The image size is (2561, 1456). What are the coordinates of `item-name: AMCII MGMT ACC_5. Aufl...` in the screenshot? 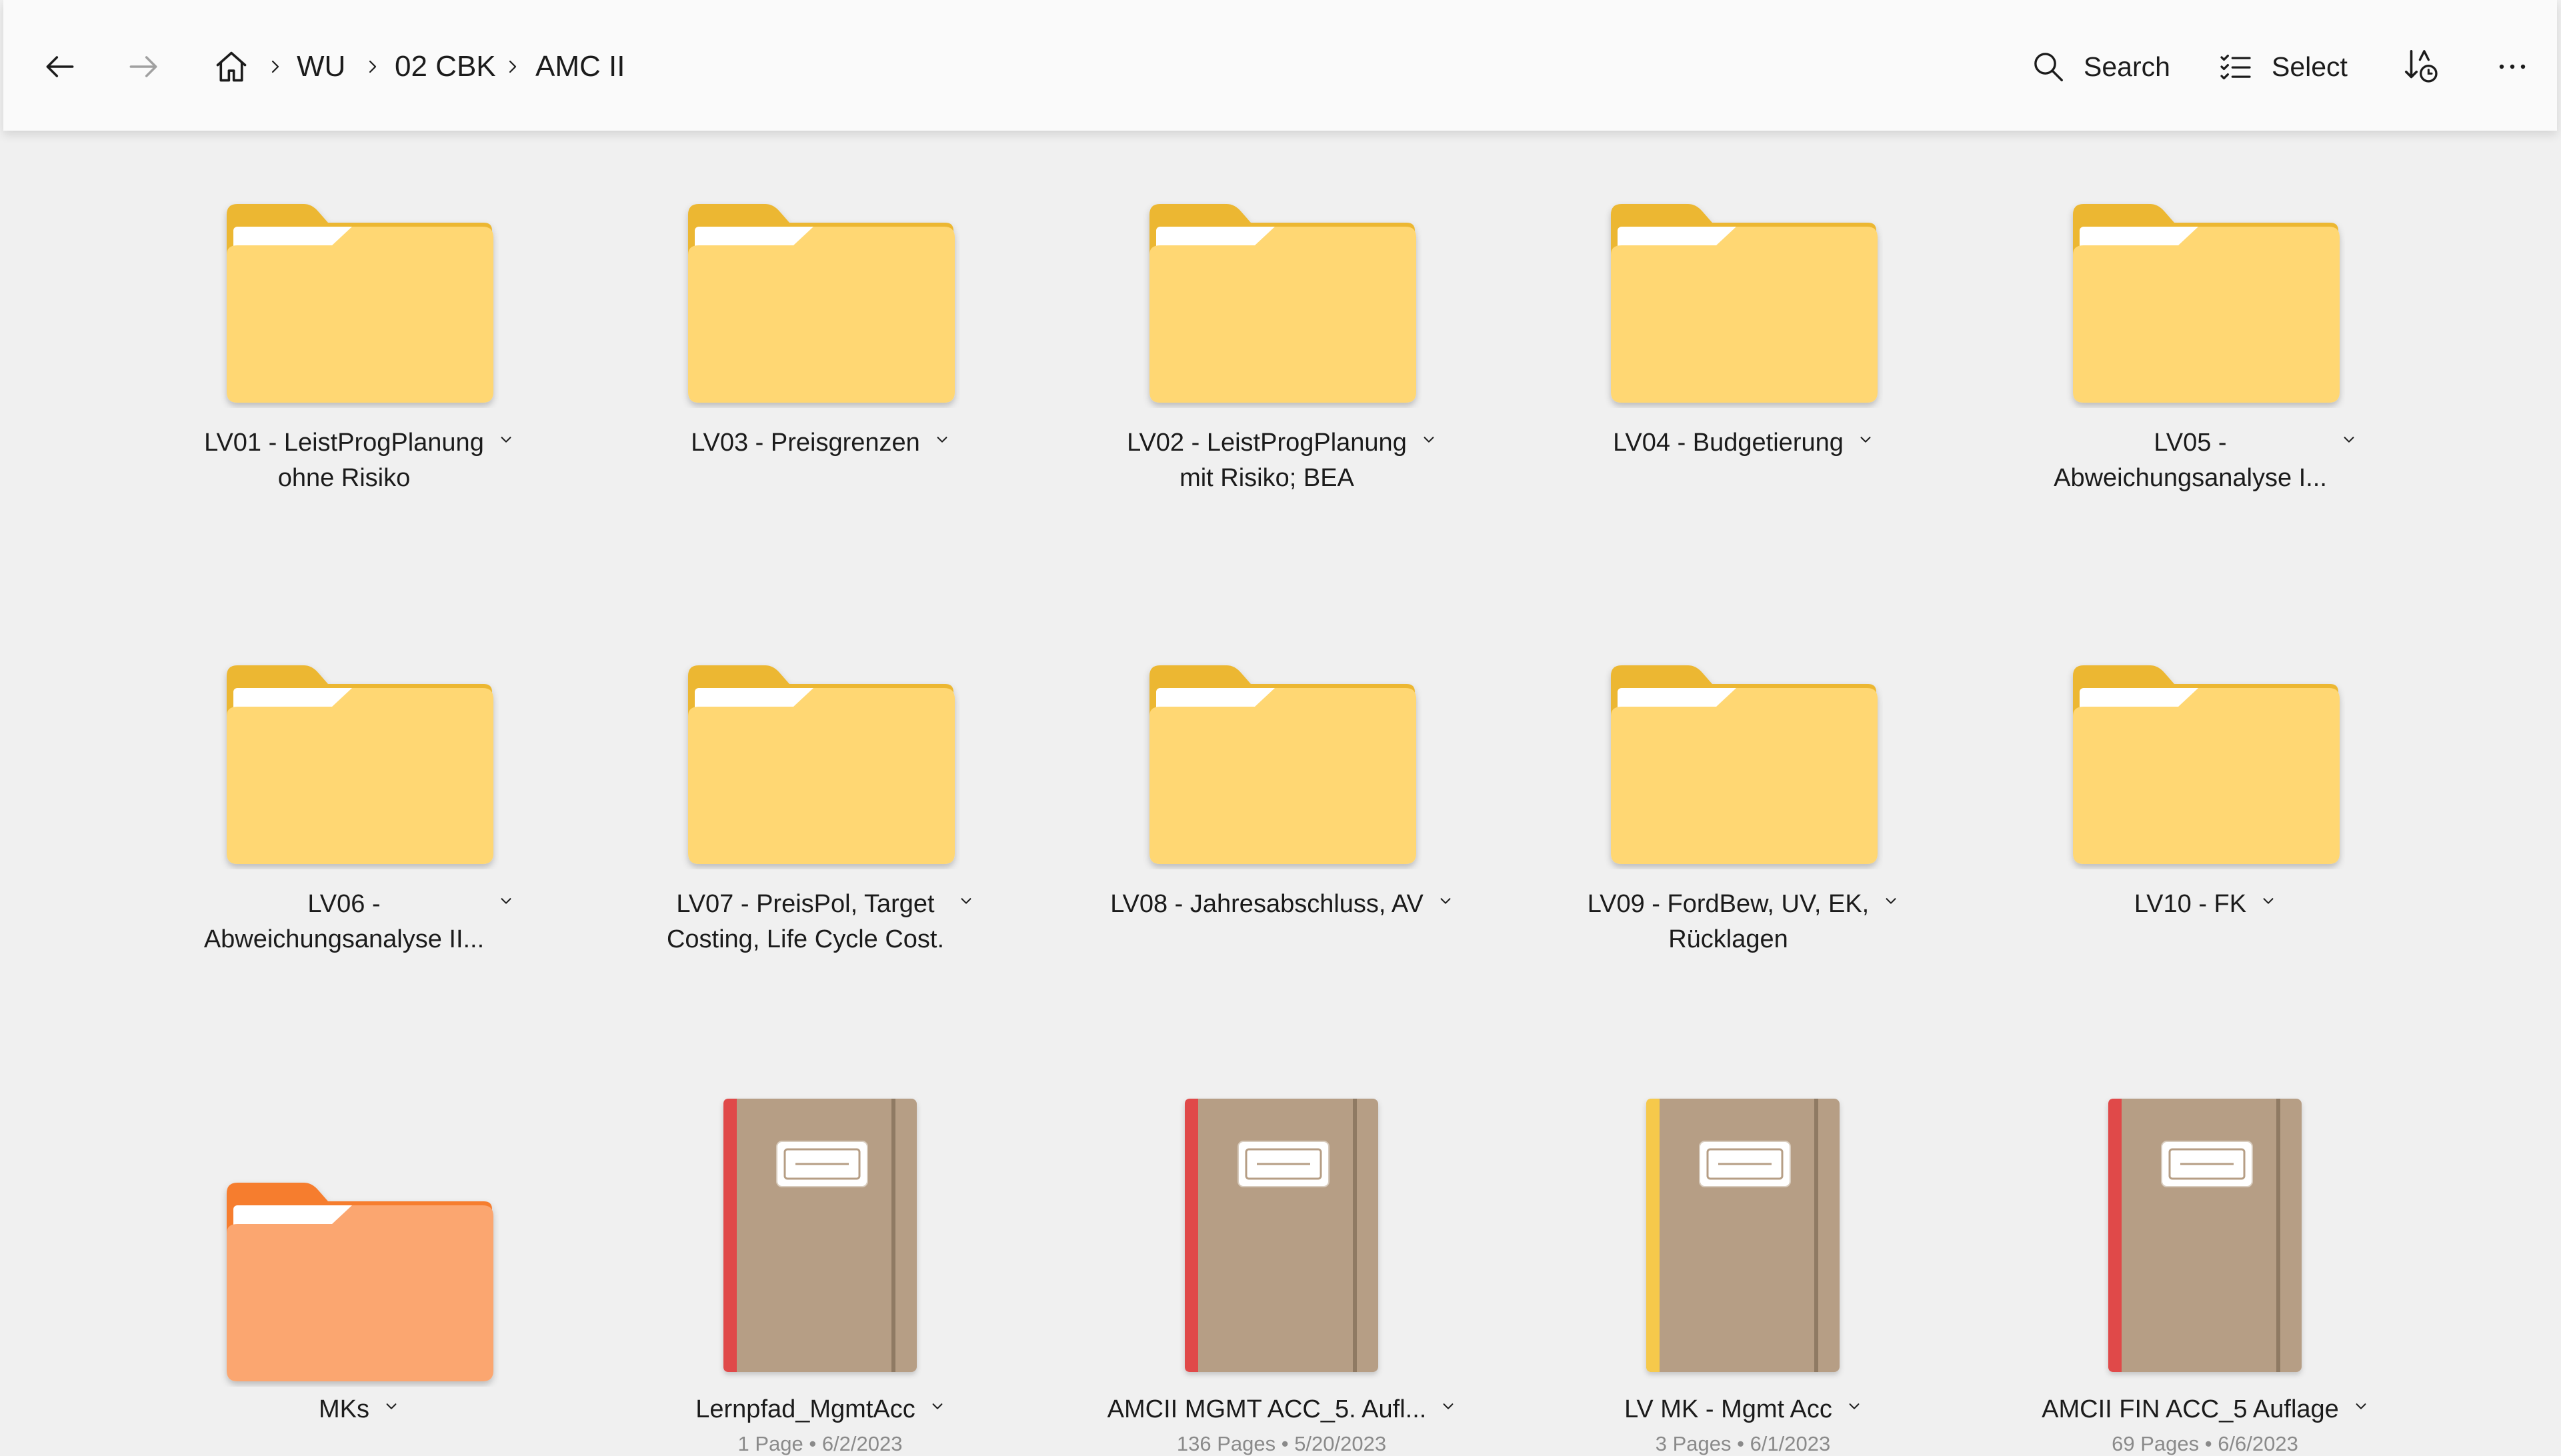 It's located at (1267, 1409).